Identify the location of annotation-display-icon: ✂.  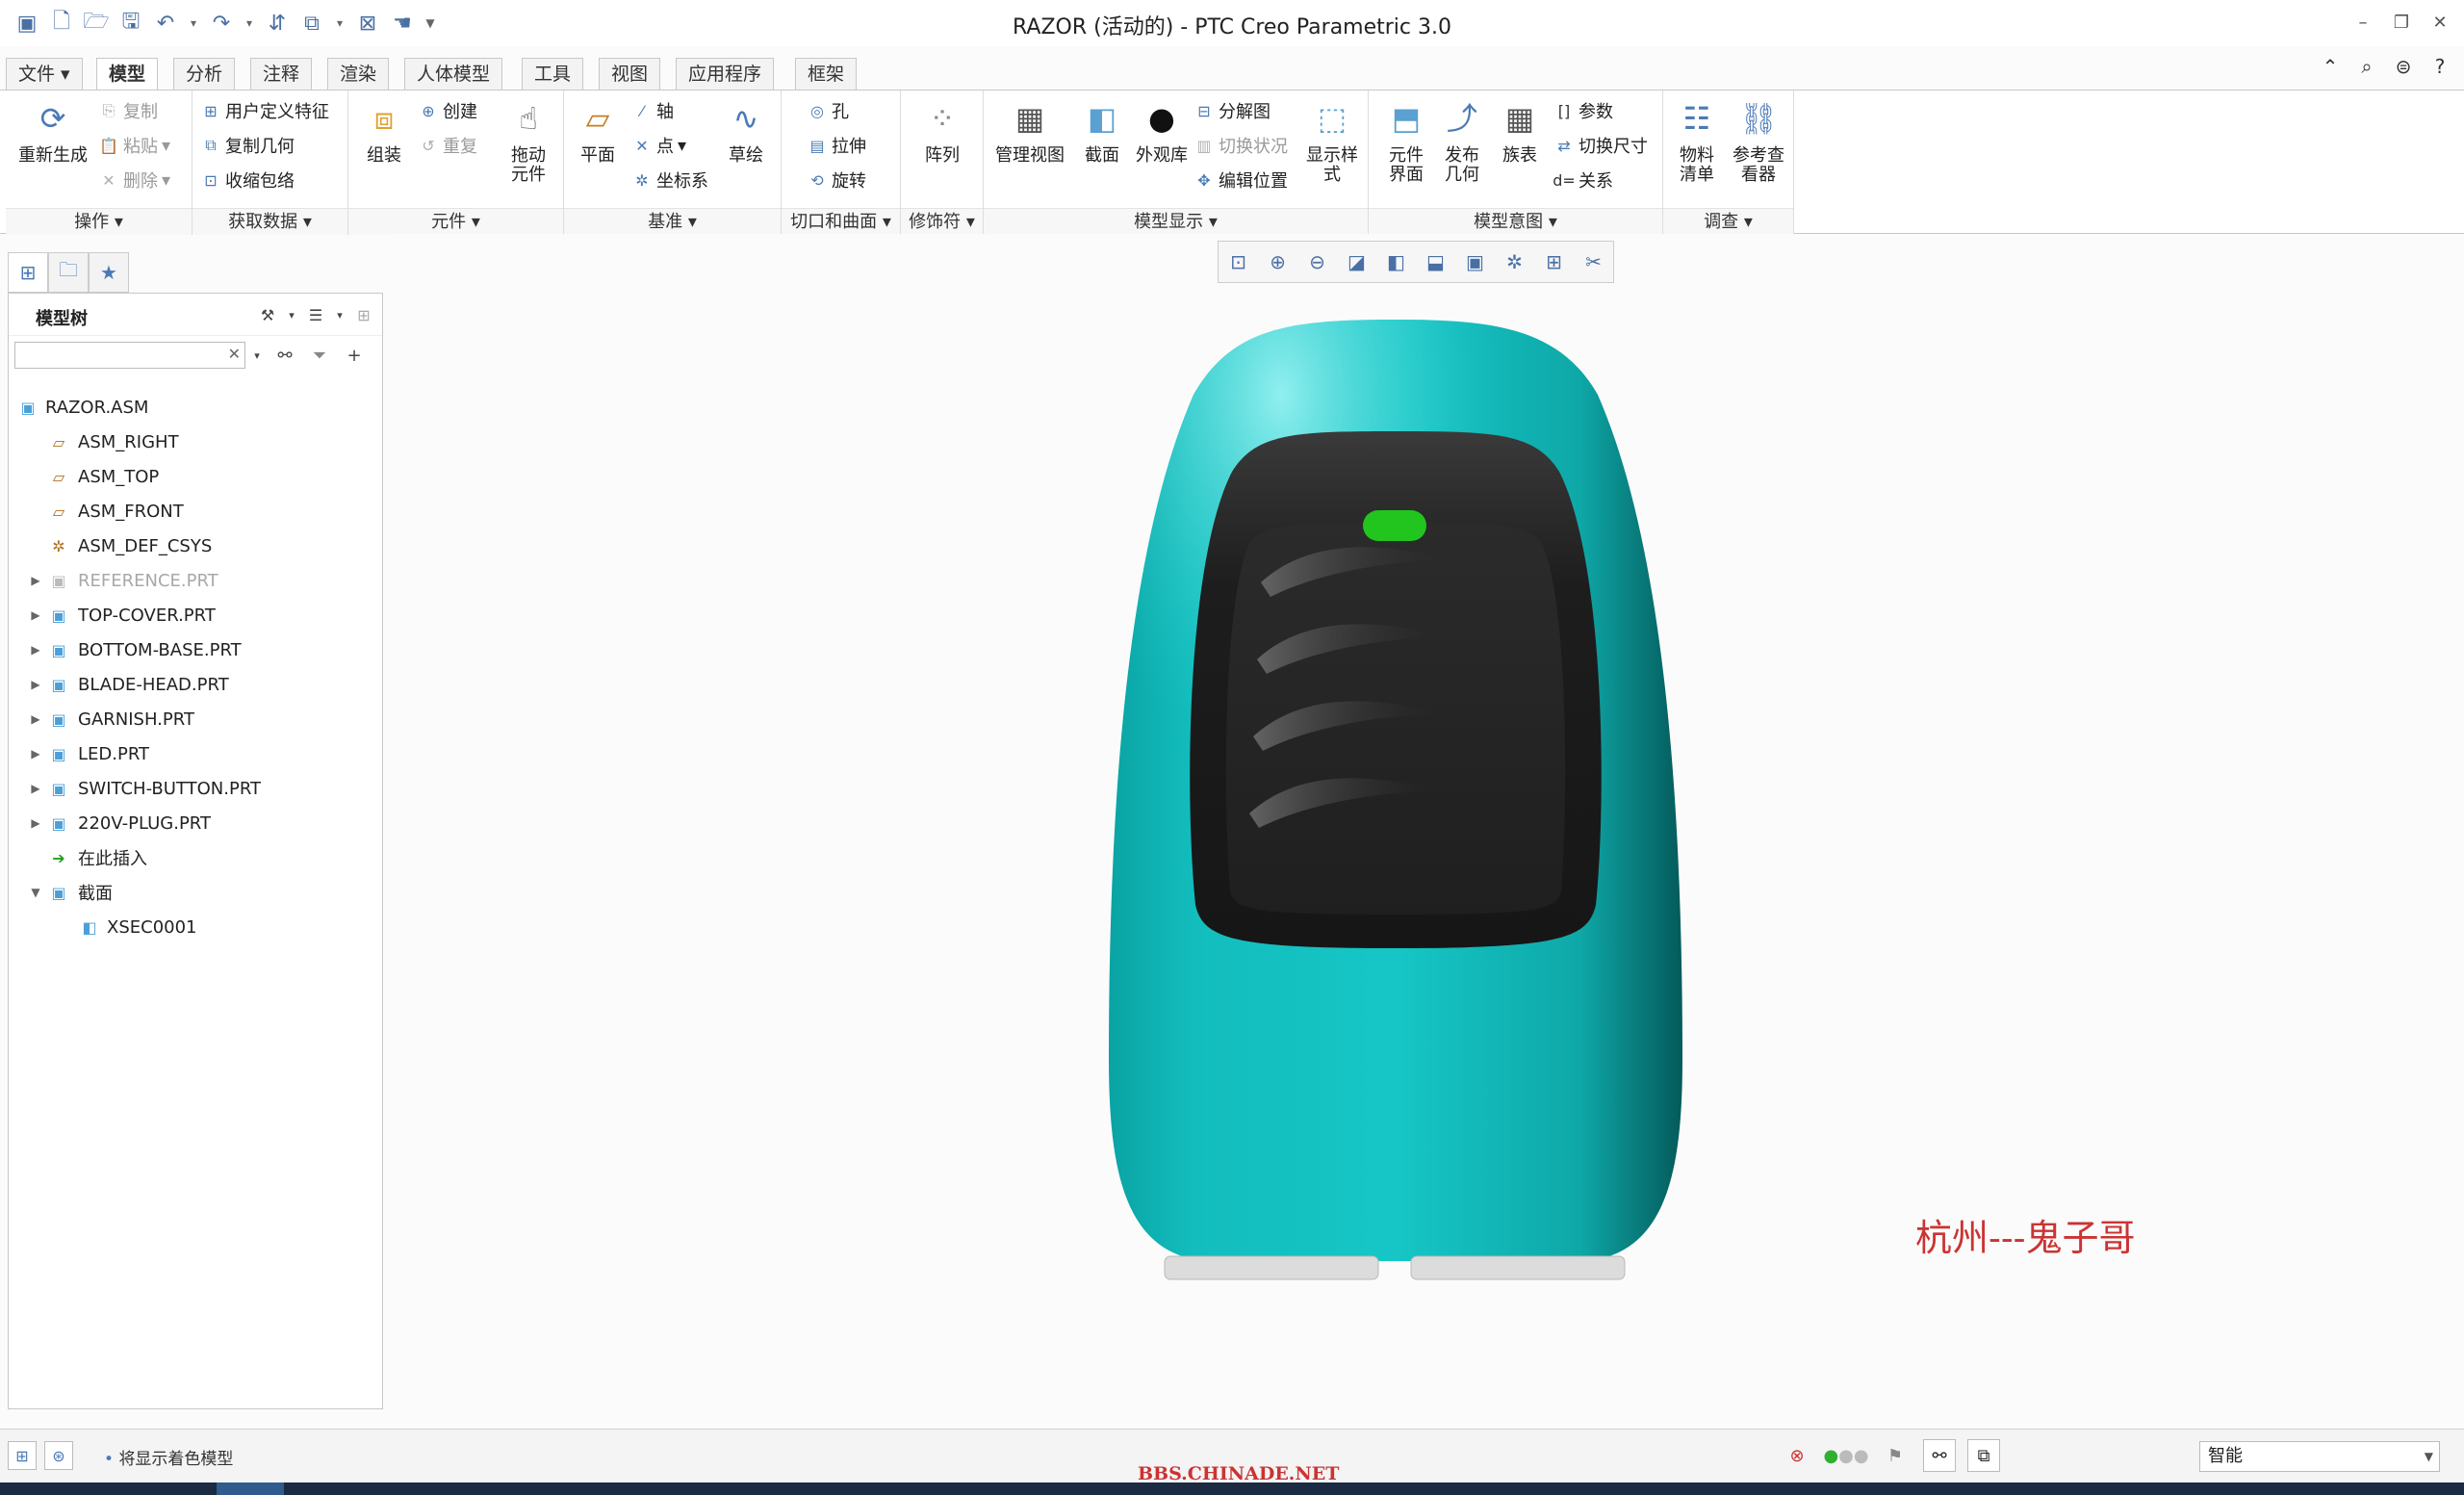
(1593, 262).